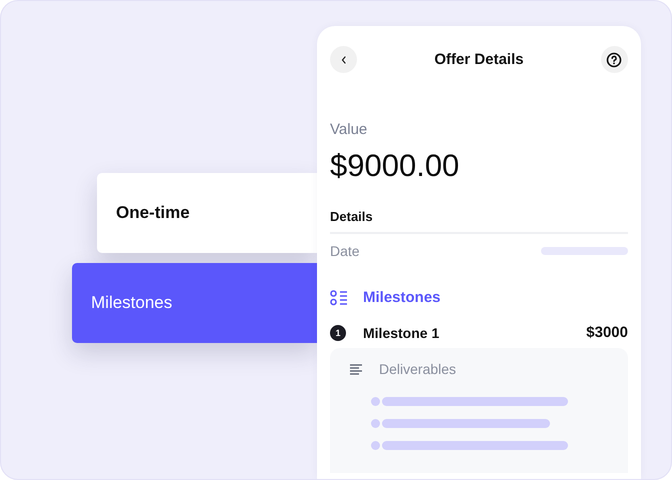 The height and width of the screenshot is (480, 672). What do you see at coordinates (479, 59) in the screenshot?
I see `panel-title: Offer Details` at bounding box center [479, 59].